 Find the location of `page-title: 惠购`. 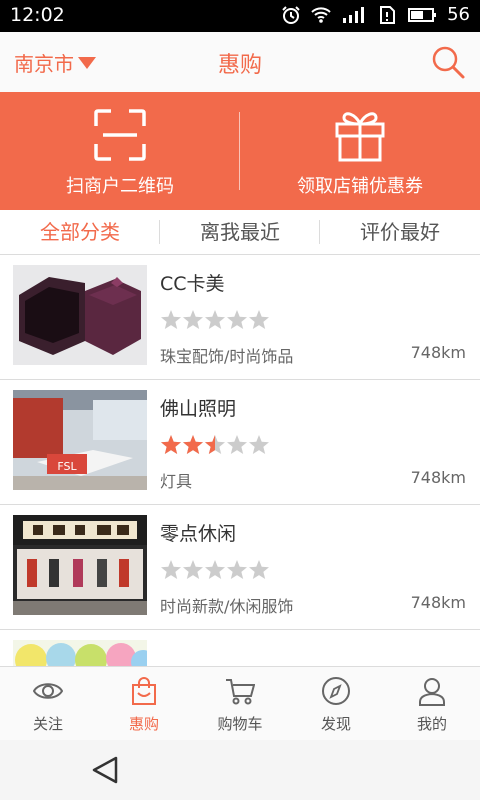

page-title: 惠购 is located at coordinates (239, 65).